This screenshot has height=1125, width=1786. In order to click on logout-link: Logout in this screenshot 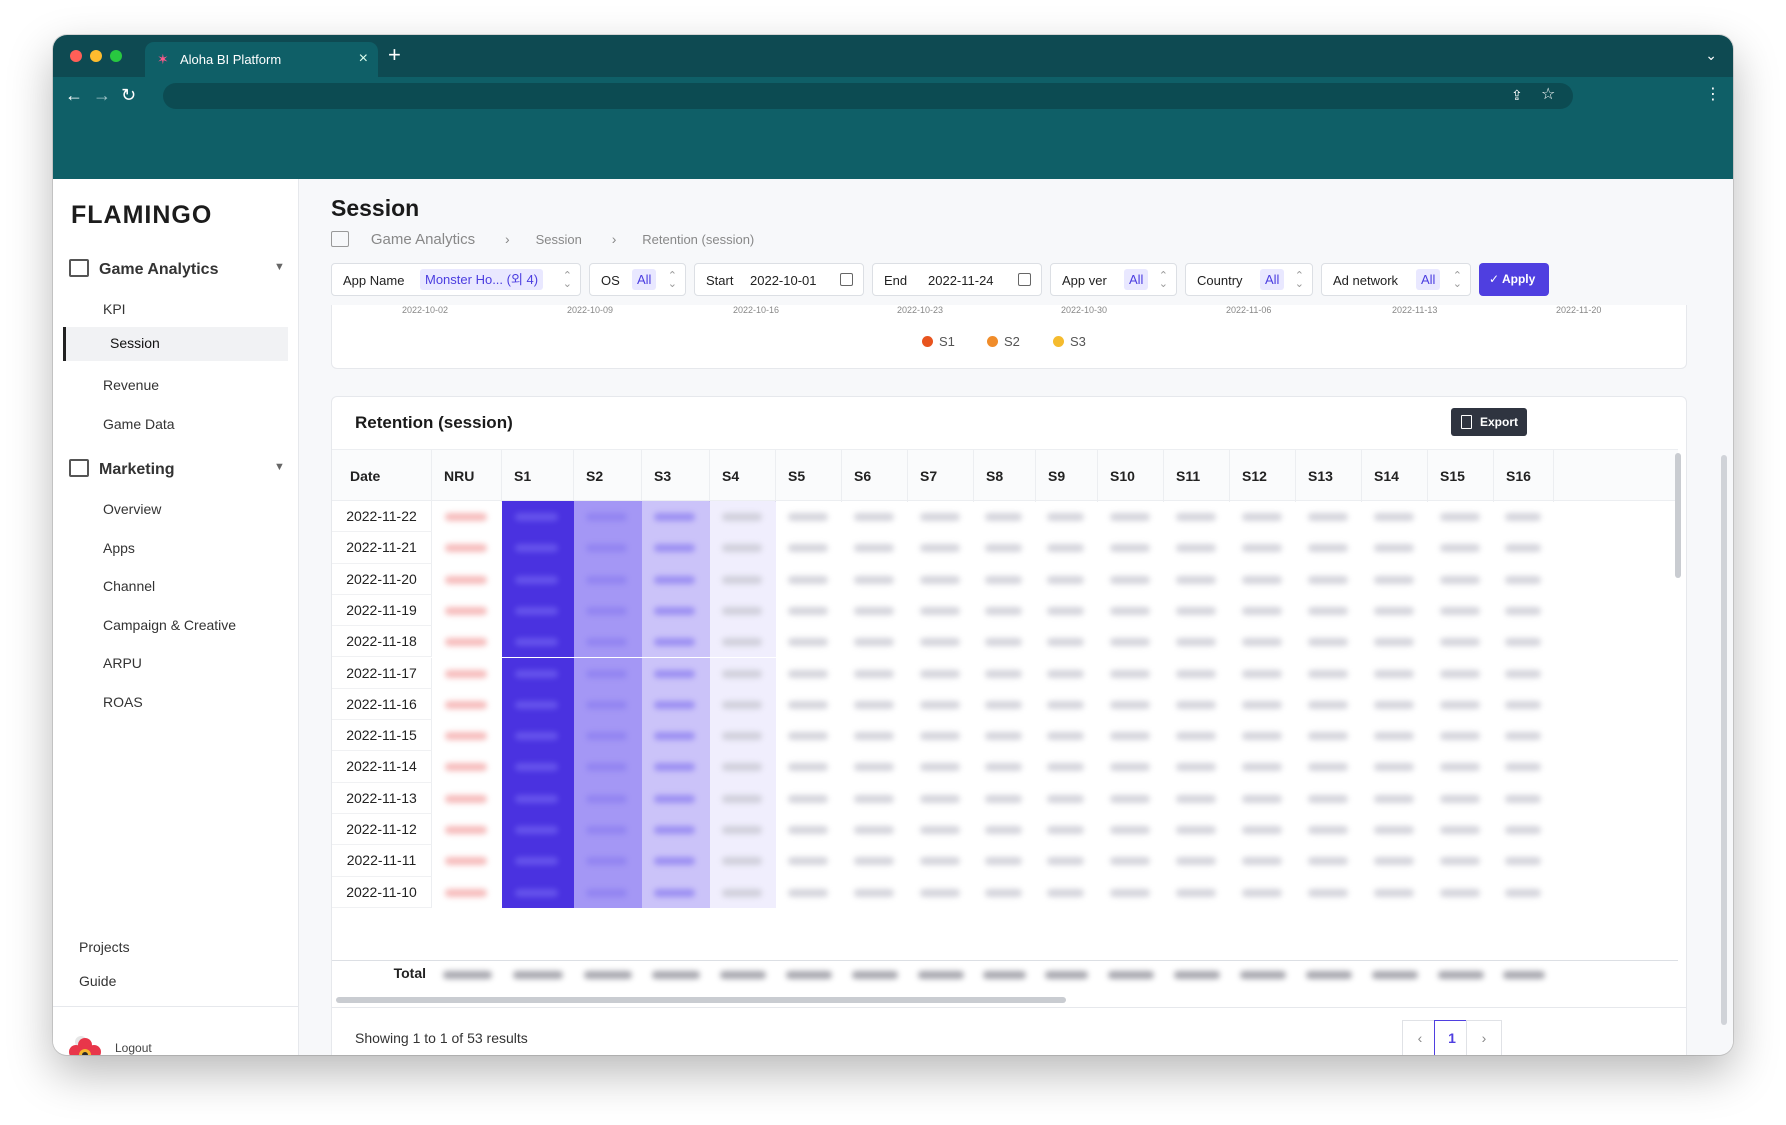, I will do `click(133, 1048)`.